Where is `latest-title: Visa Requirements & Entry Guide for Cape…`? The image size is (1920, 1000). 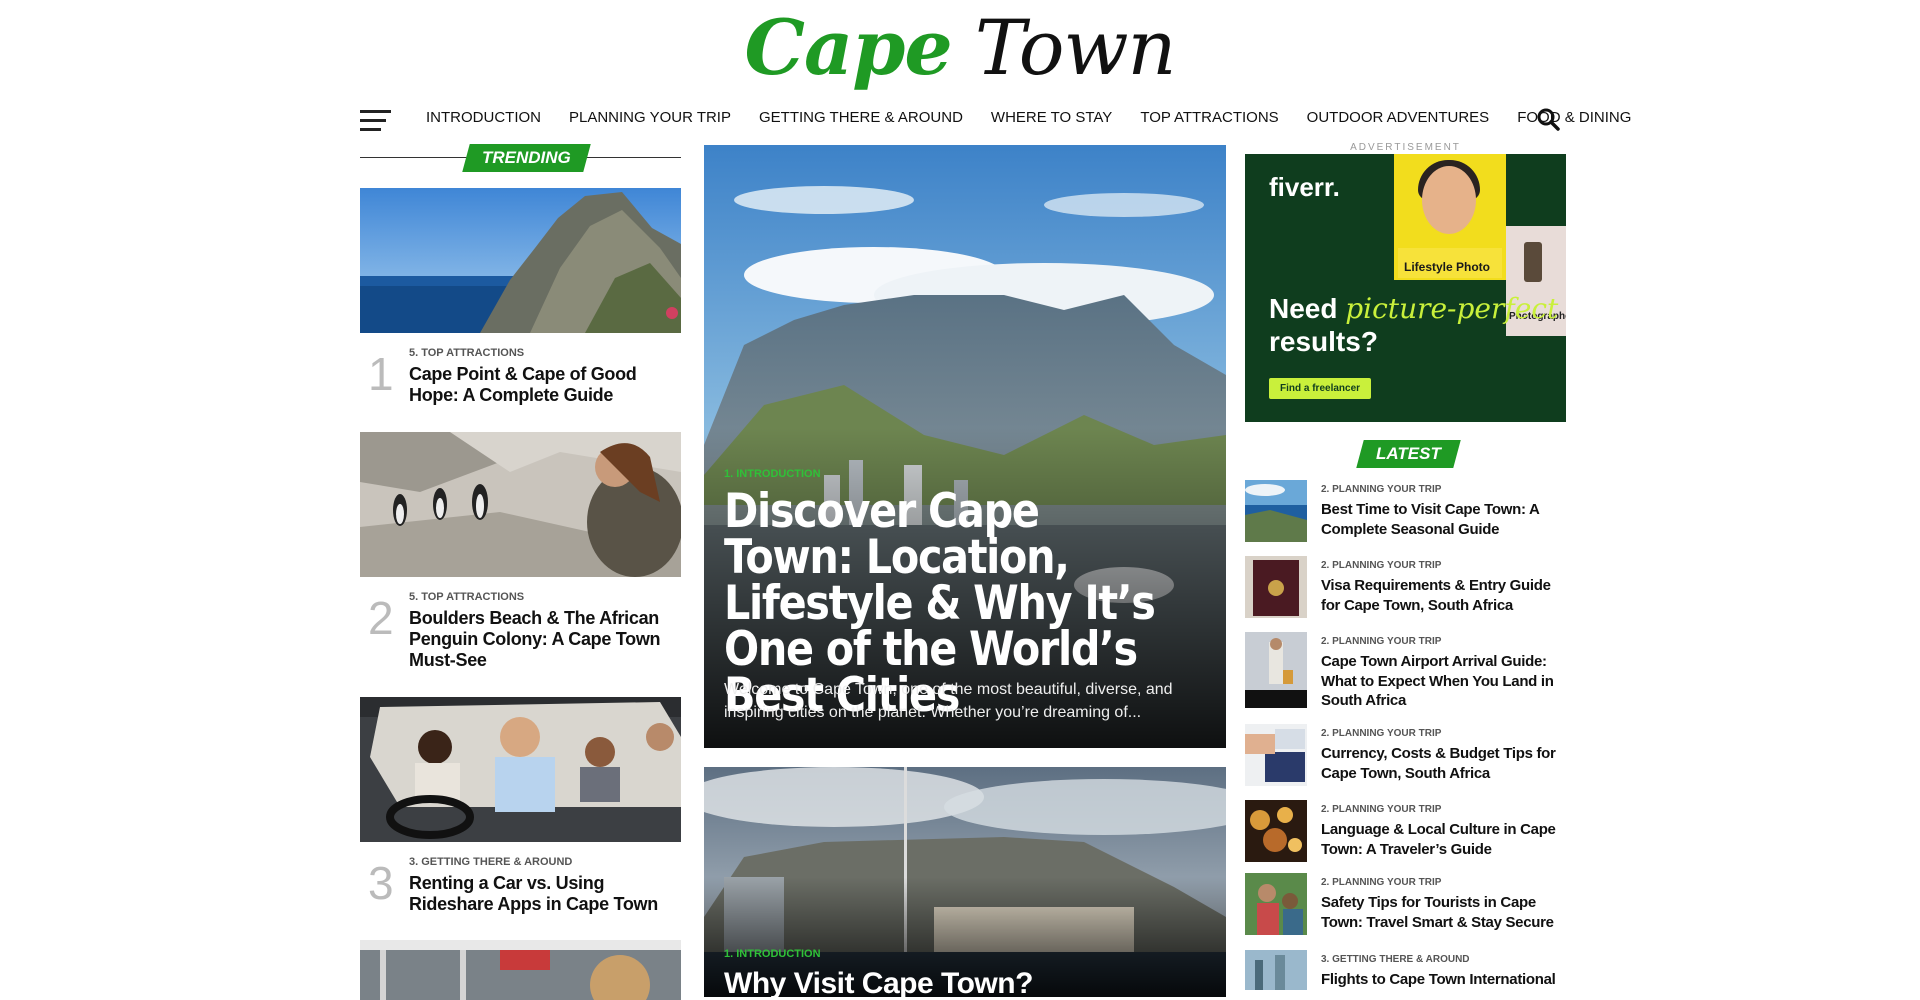 latest-title: Visa Requirements & Entry Guide for Cape… is located at coordinates (1443, 595).